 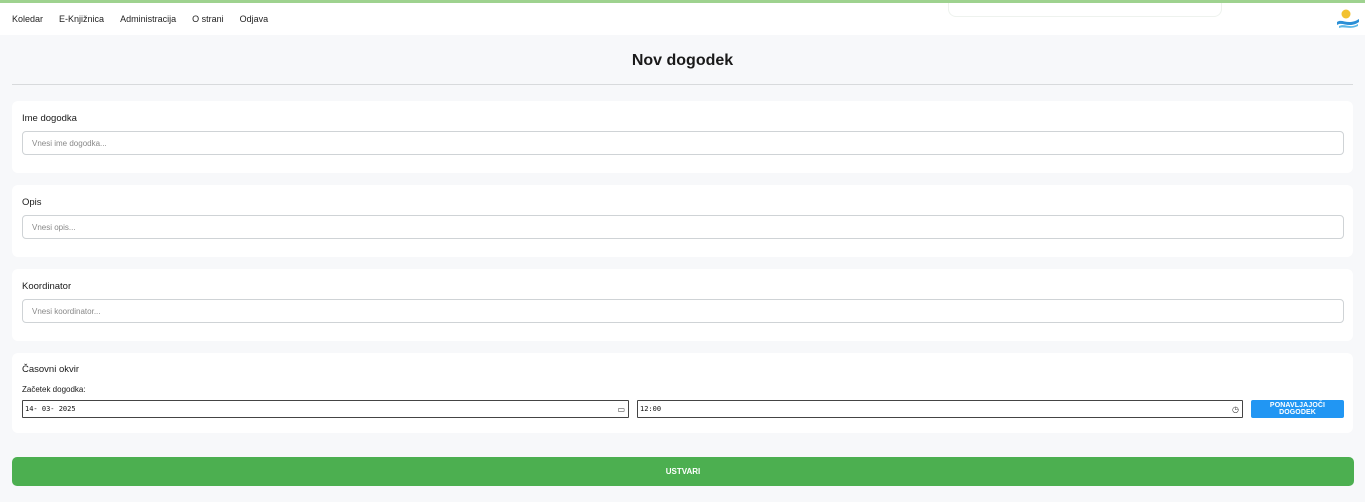 What do you see at coordinates (27, 19) in the screenshot?
I see `nav-item-koledar: Koledar` at bounding box center [27, 19].